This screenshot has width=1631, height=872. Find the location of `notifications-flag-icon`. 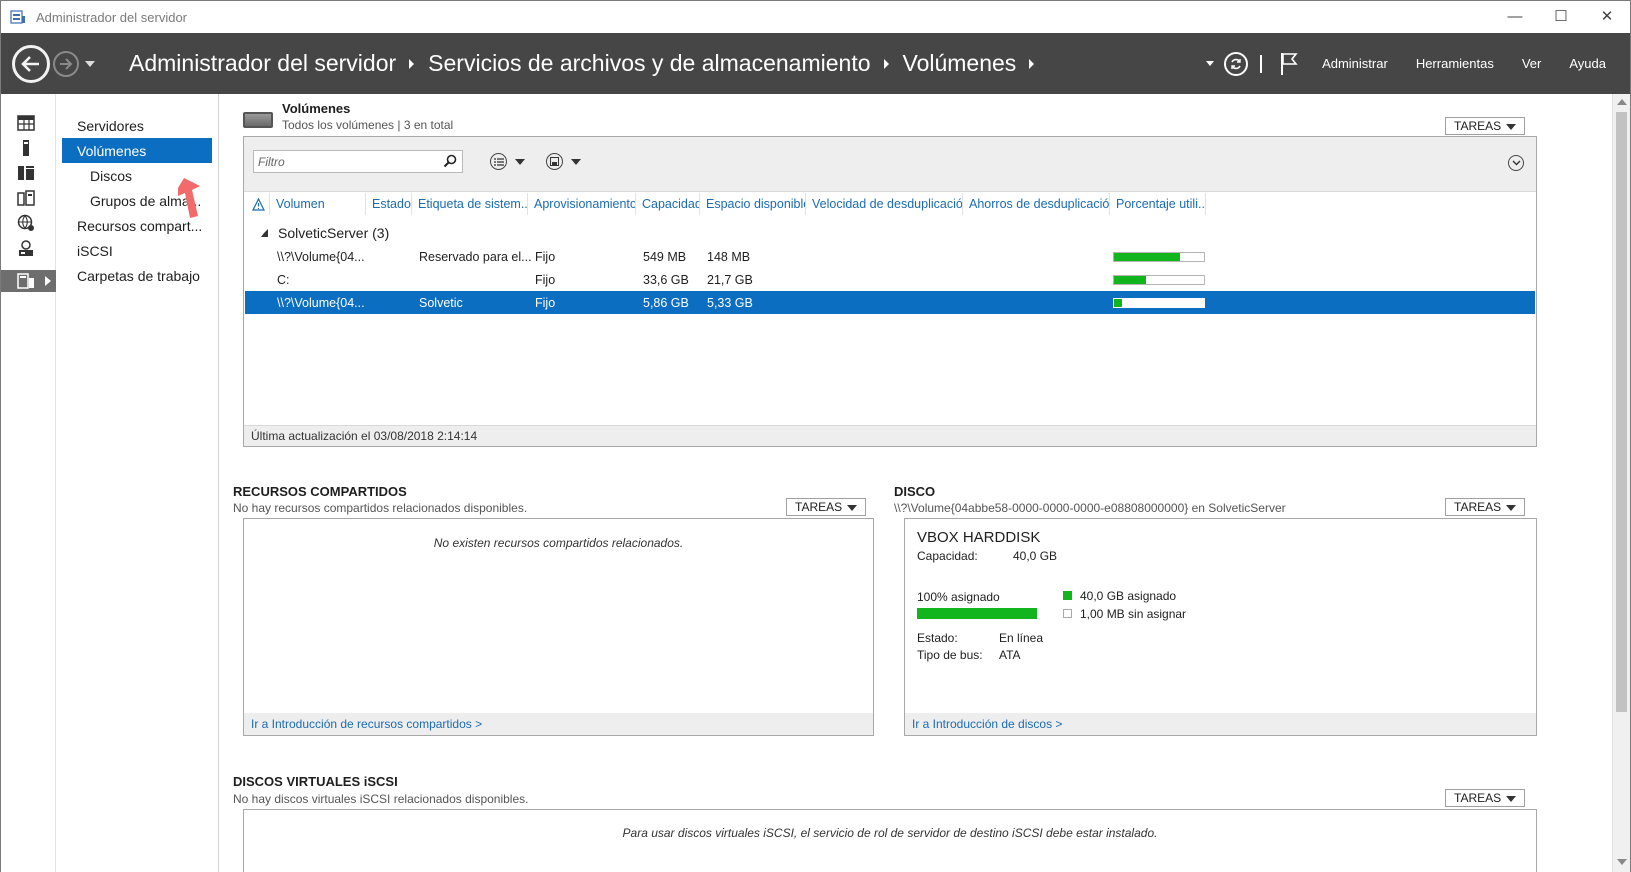

notifications-flag-icon is located at coordinates (1289, 64).